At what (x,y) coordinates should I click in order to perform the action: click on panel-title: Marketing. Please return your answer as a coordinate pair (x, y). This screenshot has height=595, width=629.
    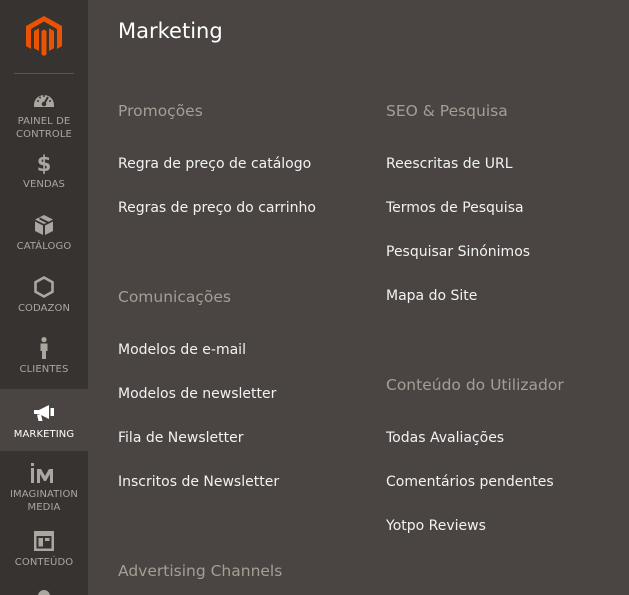
    Looking at the image, I should click on (170, 31).